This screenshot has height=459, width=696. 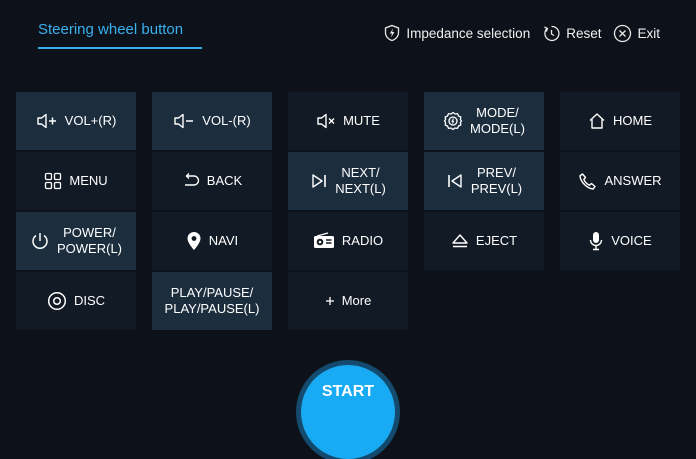 What do you see at coordinates (88, 180) in the screenshot?
I see `button-label: MENU` at bounding box center [88, 180].